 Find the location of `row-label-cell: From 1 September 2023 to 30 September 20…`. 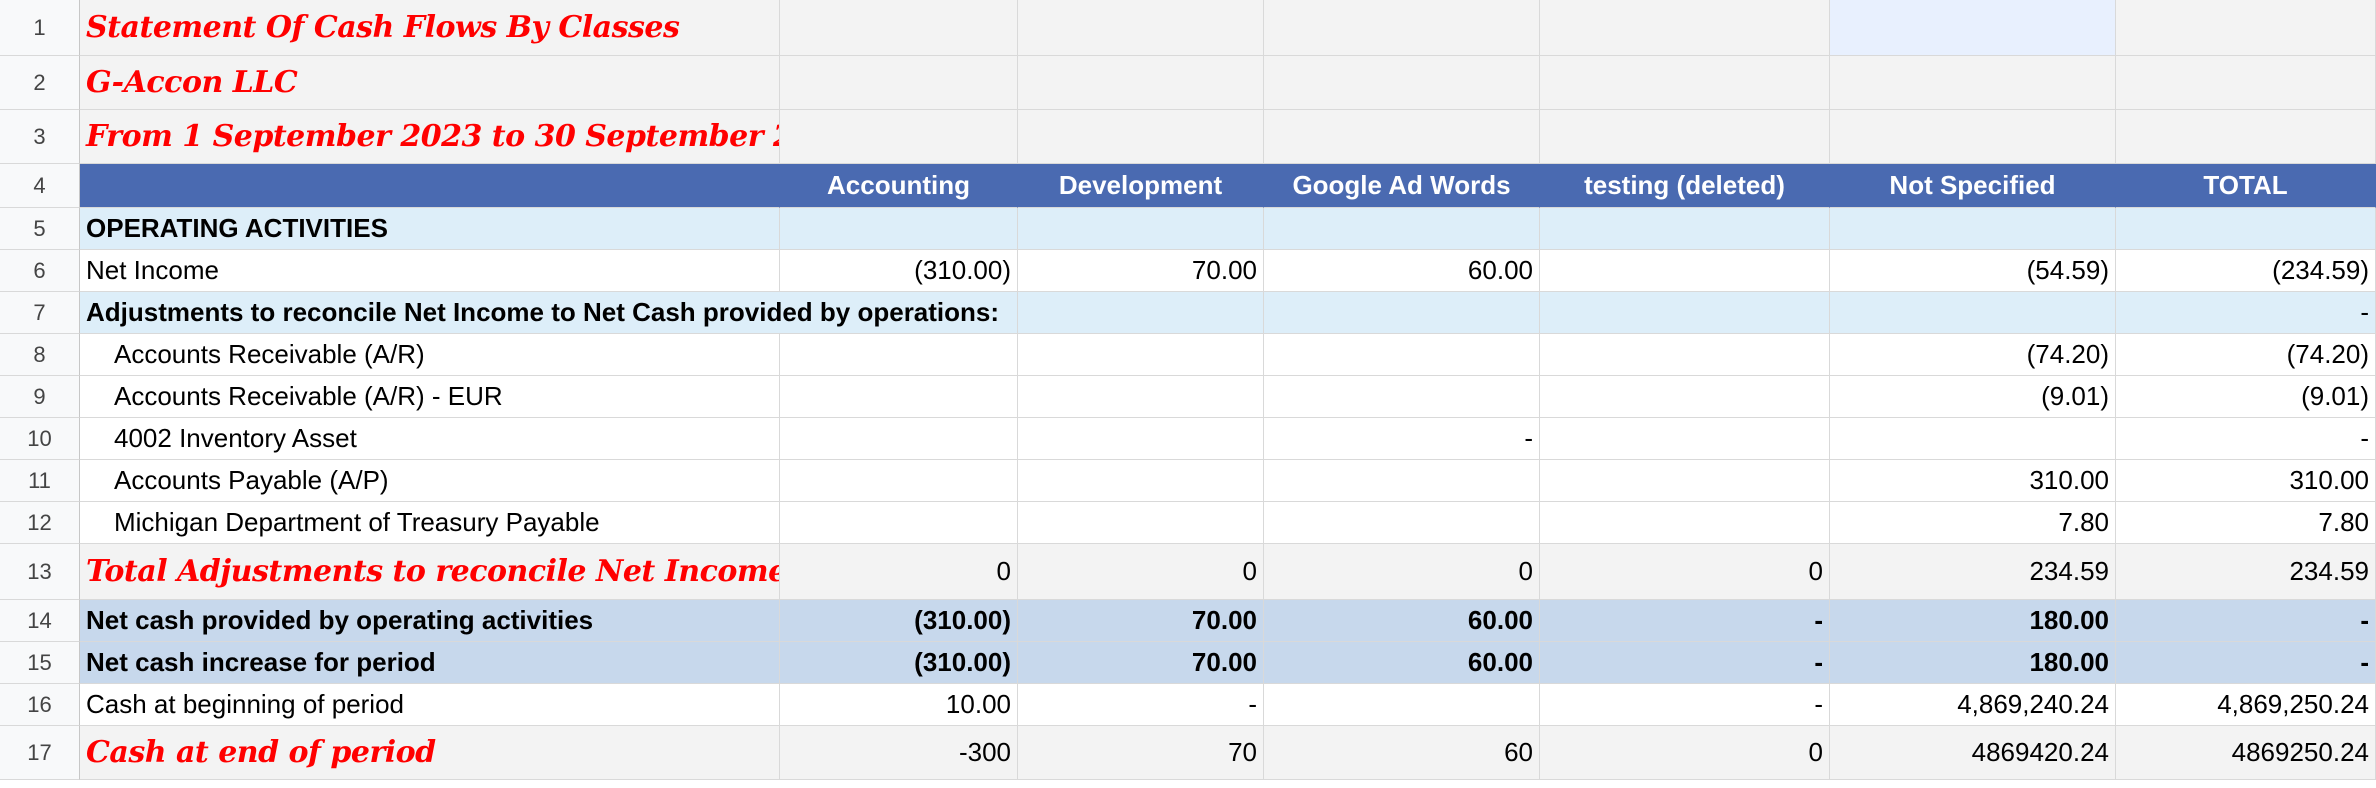

row-label-cell: From 1 September 2023 to 30 September 20… is located at coordinates (430, 137).